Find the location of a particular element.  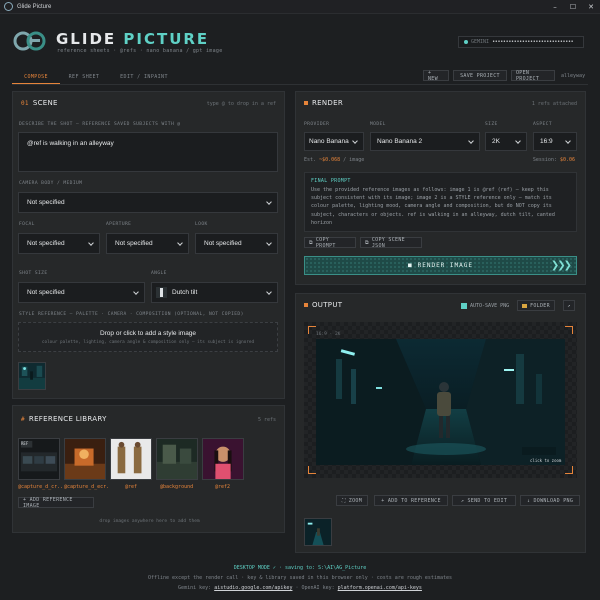

gemini-key-link: aistudio.google.com/apikey is located at coordinates (253, 588).